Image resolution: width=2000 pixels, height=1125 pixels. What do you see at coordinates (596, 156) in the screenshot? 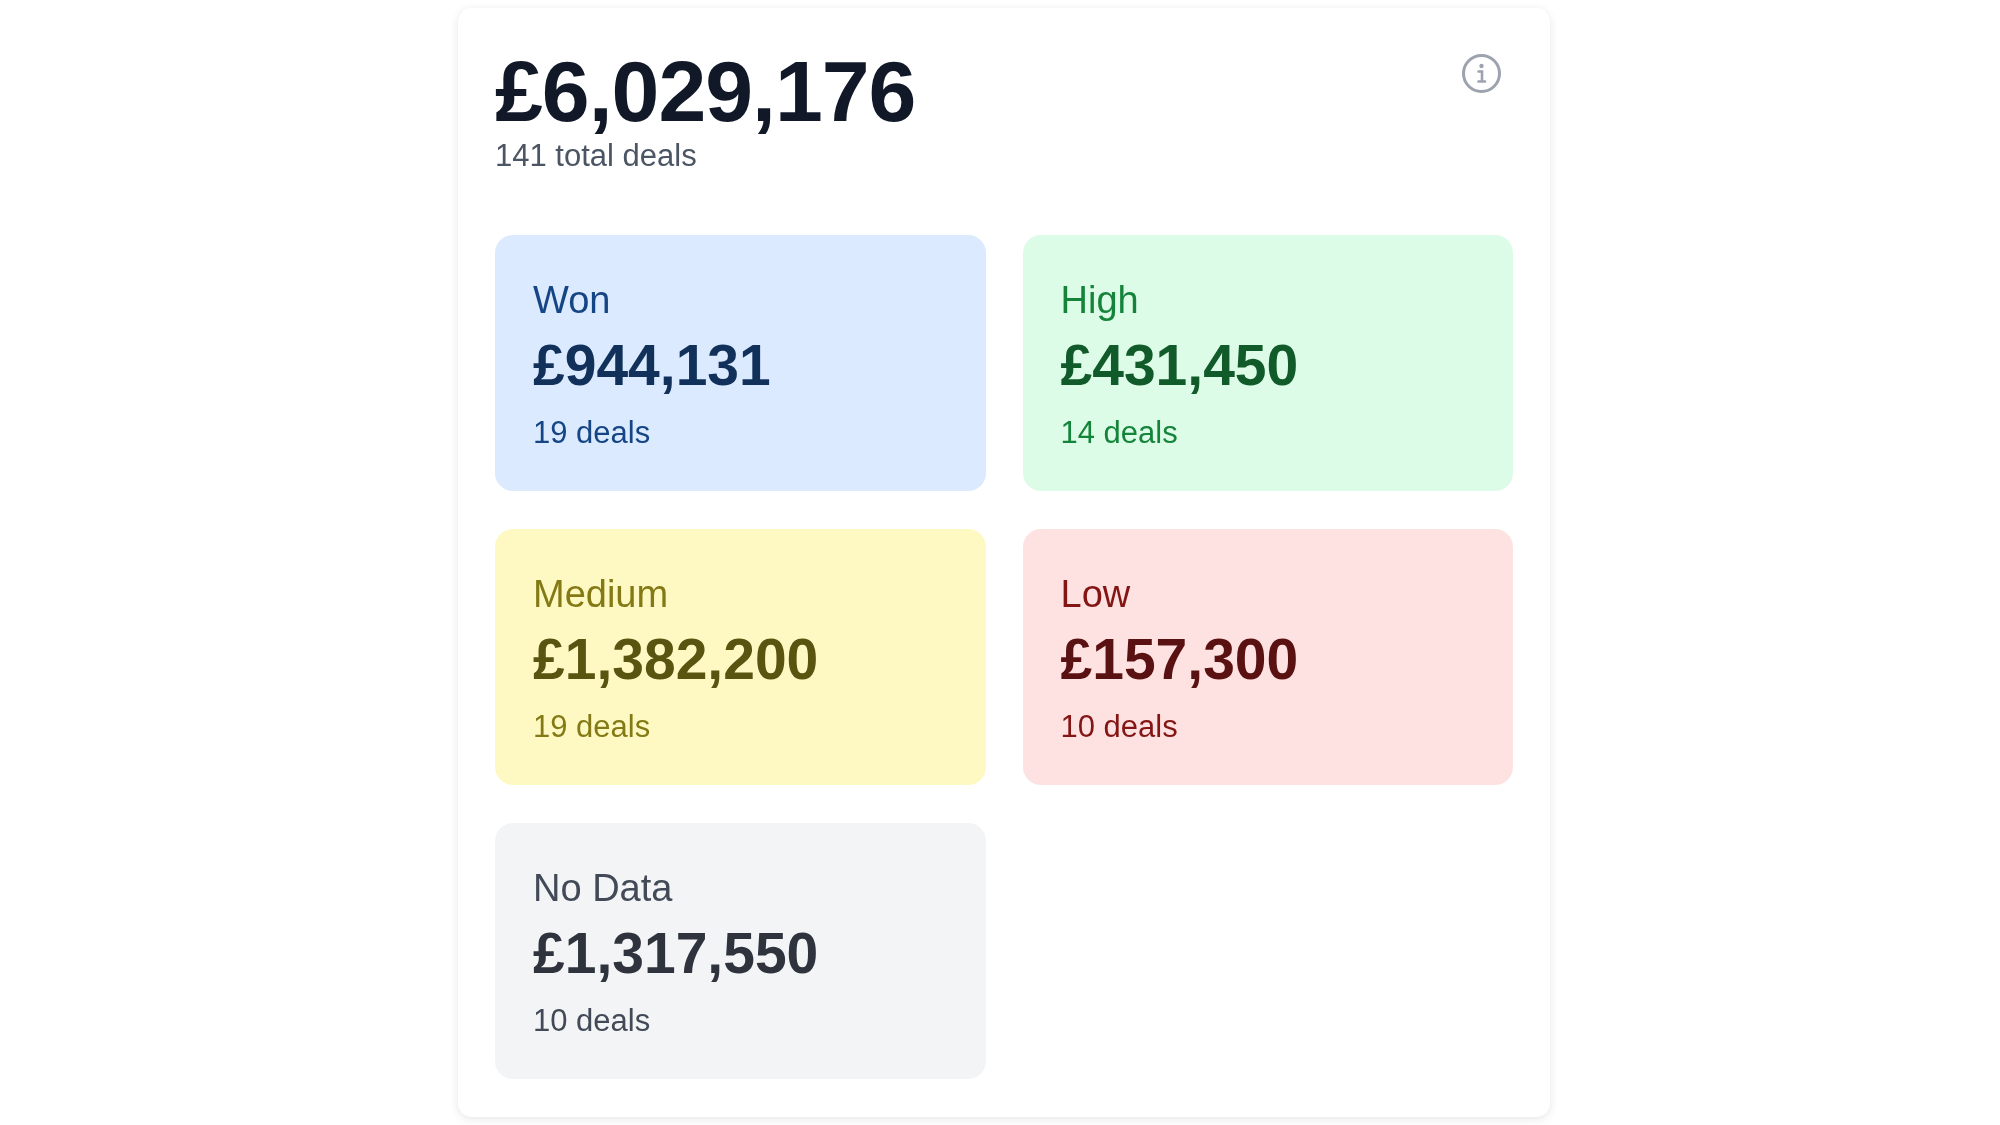
I see `total-deals: 141 total deals` at bounding box center [596, 156].